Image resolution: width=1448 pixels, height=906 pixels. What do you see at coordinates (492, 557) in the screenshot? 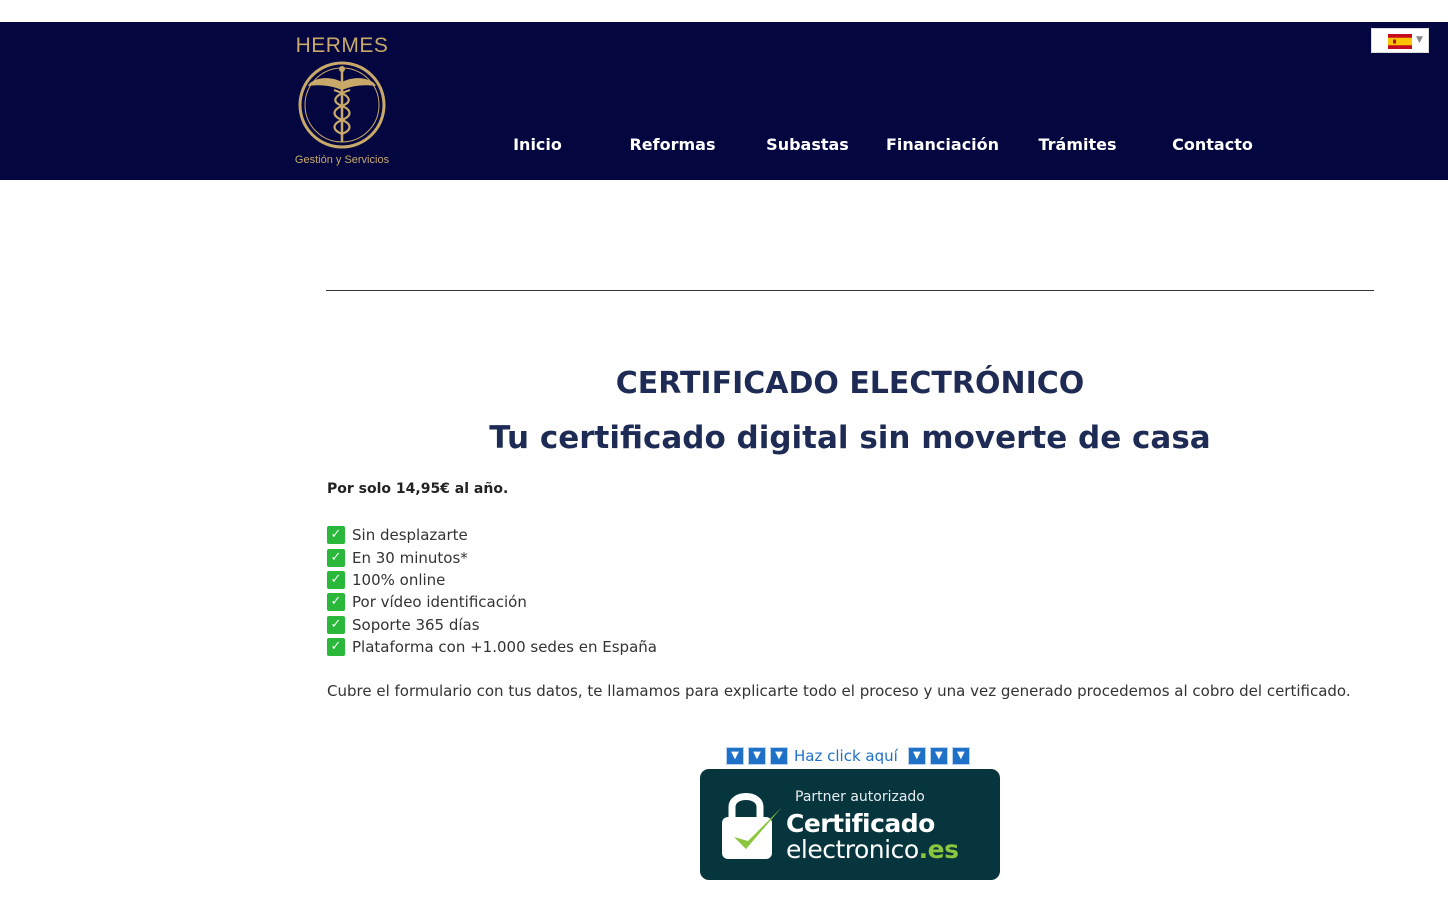
I see `list-item: ✓ En 30 minutos*` at bounding box center [492, 557].